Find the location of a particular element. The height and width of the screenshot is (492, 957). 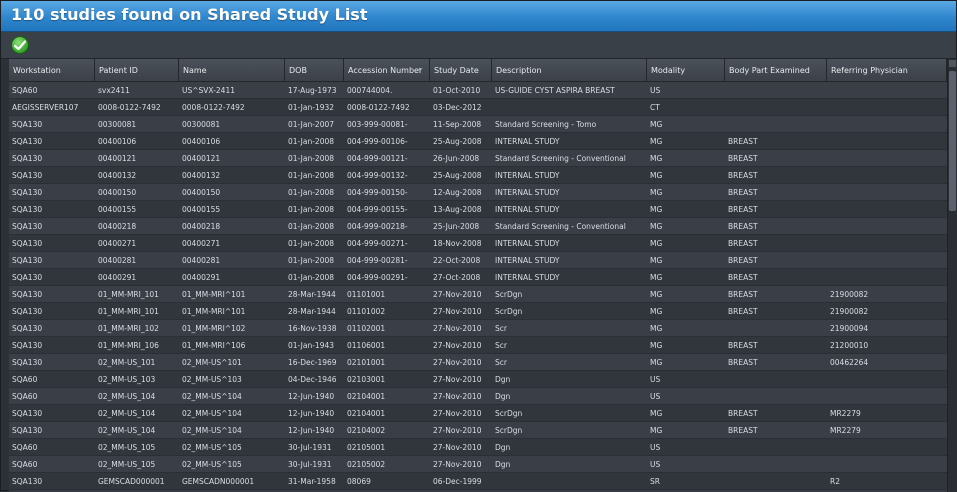

cell-modality: US is located at coordinates (655, 90).